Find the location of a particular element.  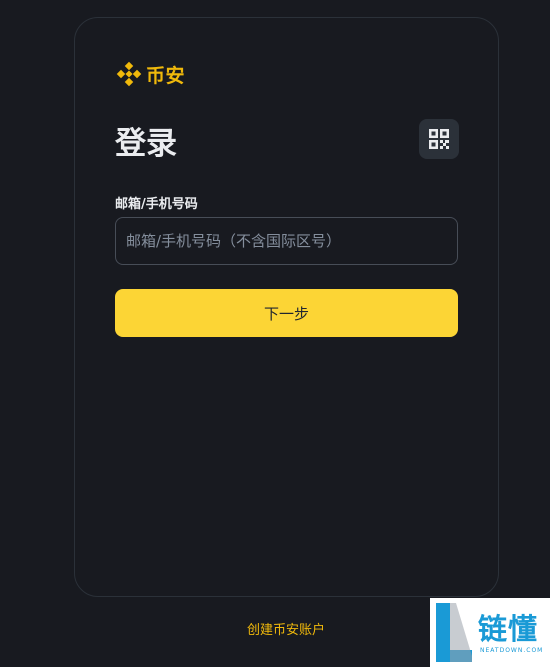

watermark-logo: 链懂 NEATDOWN.COM is located at coordinates (490, 632).